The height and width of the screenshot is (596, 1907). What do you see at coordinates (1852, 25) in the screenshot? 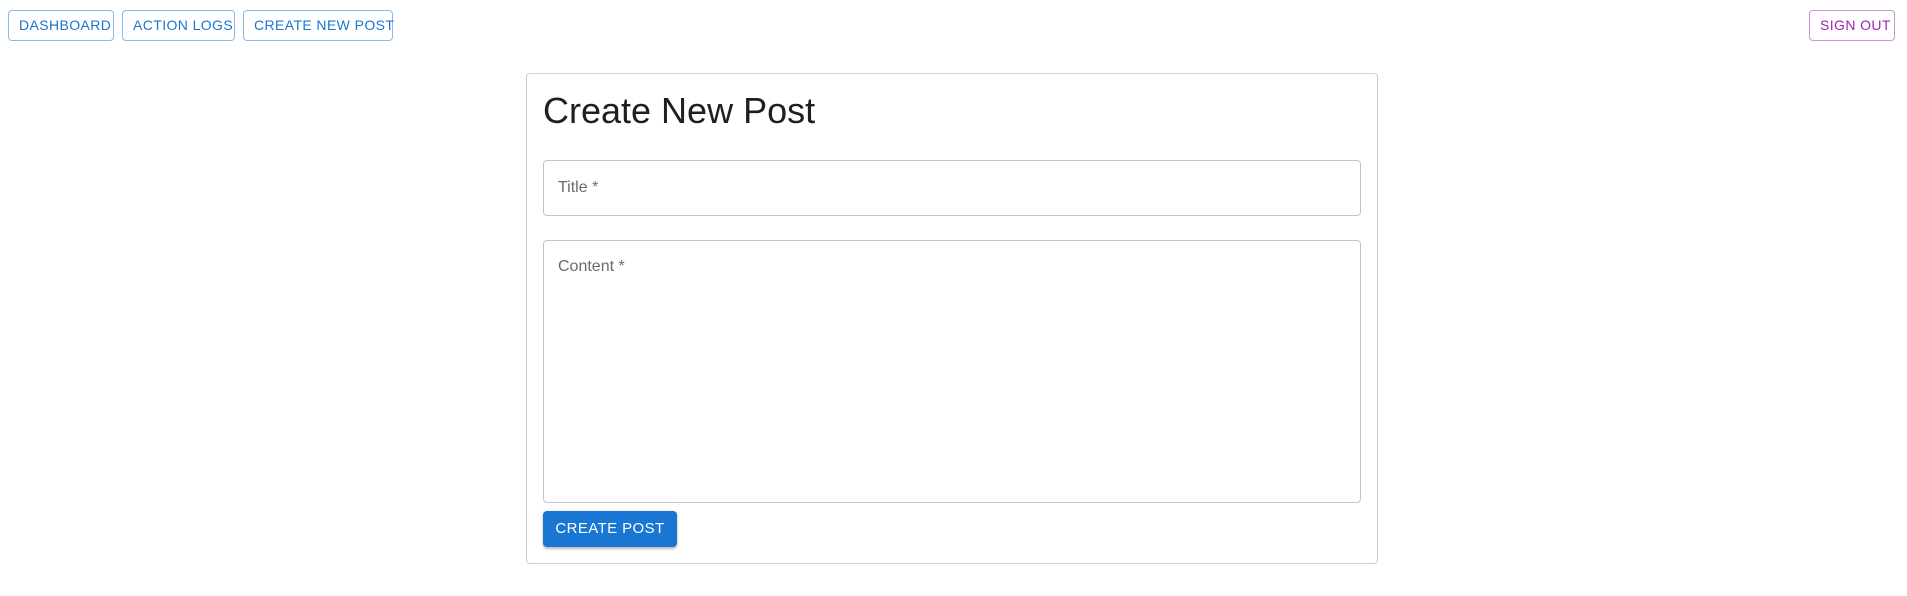
I see `sign-out-button: SIGN OUT` at bounding box center [1852, 25].